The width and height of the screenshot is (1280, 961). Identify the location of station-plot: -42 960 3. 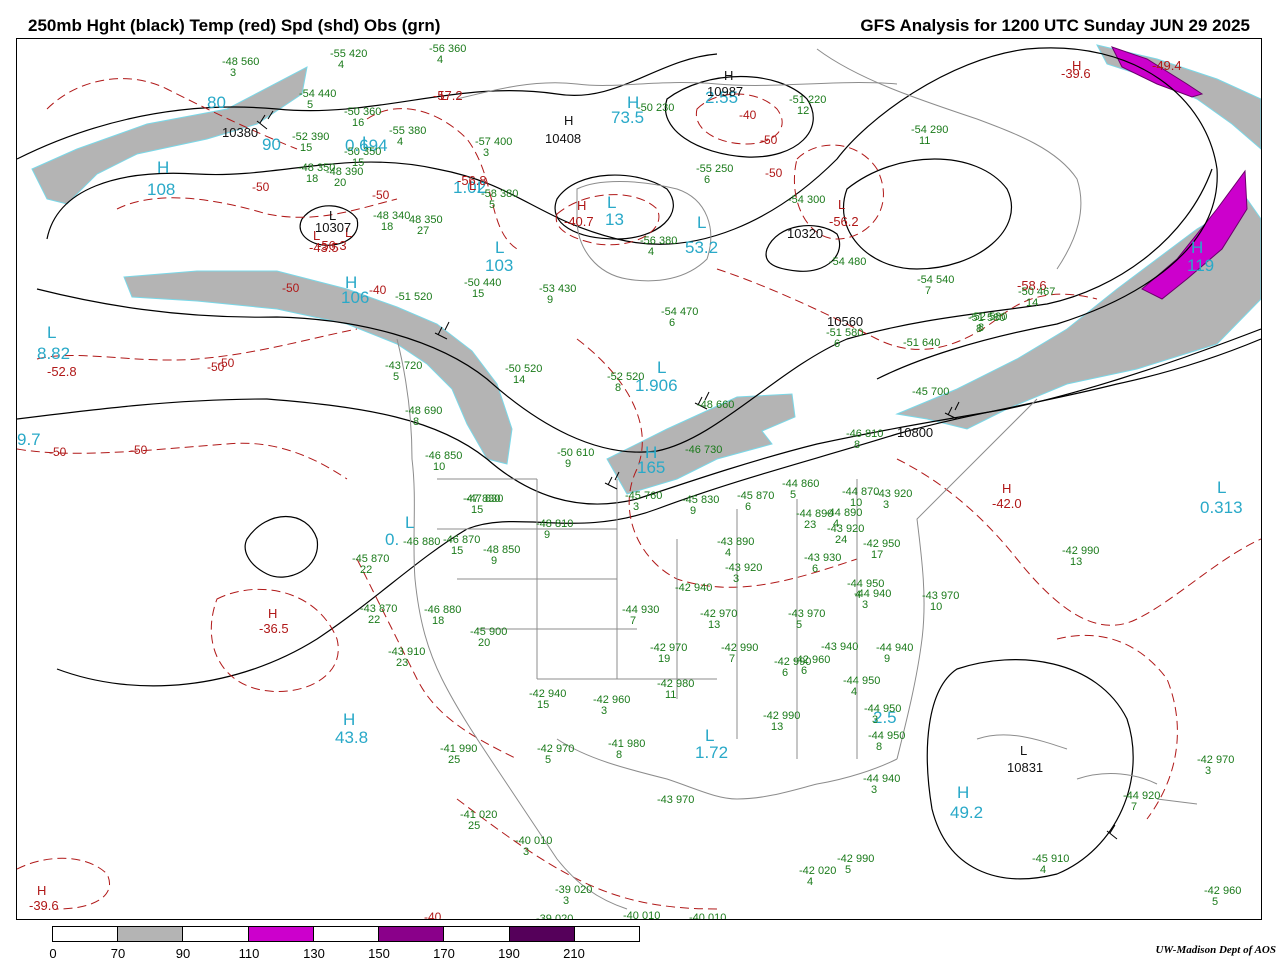
(611, 706).